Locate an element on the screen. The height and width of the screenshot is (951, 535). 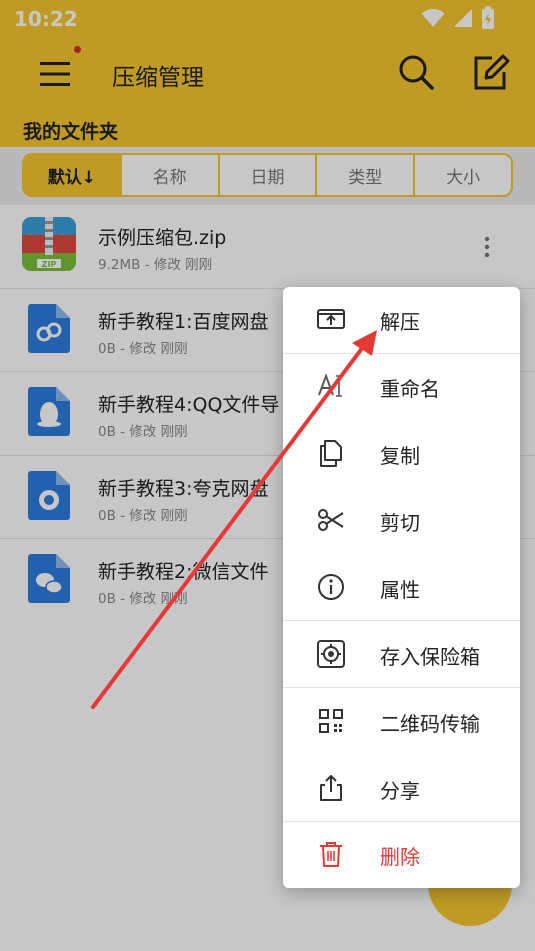
menu-item-extract: 解压 is located at coordinates (401, 320).